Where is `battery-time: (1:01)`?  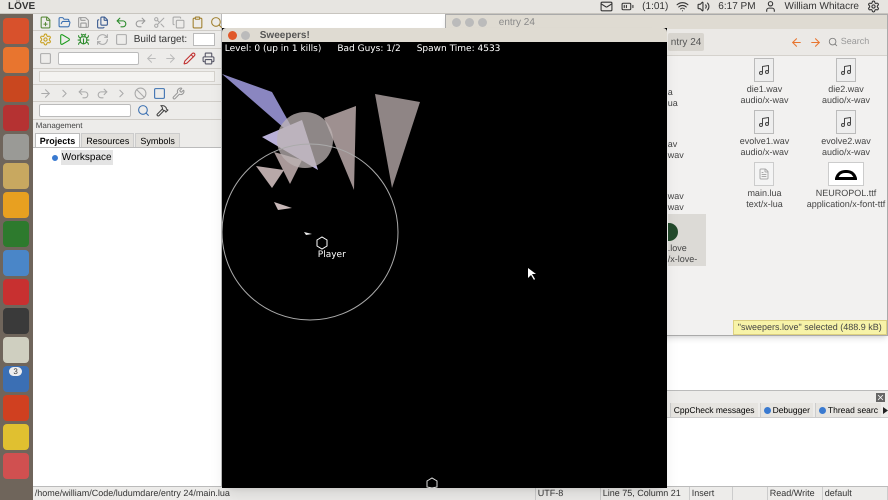
battery-time: (1:01) is located at coordinates (655, 7).